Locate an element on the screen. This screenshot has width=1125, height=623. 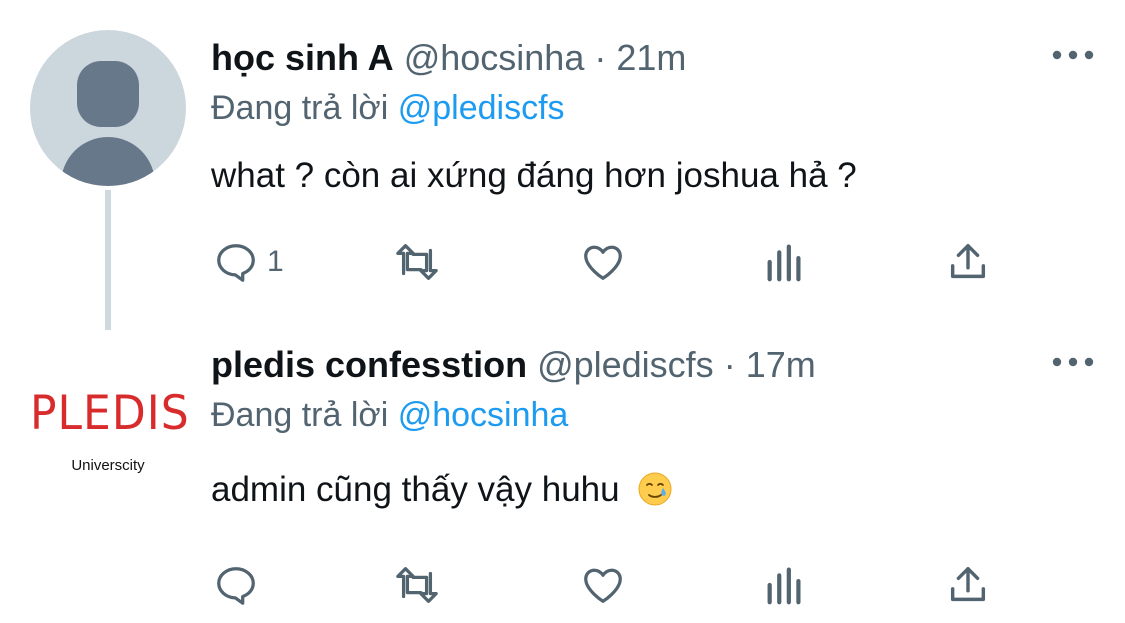
tweet-text-body: admin cũng thấy vậy huhu is located at coordinates (415, 489).